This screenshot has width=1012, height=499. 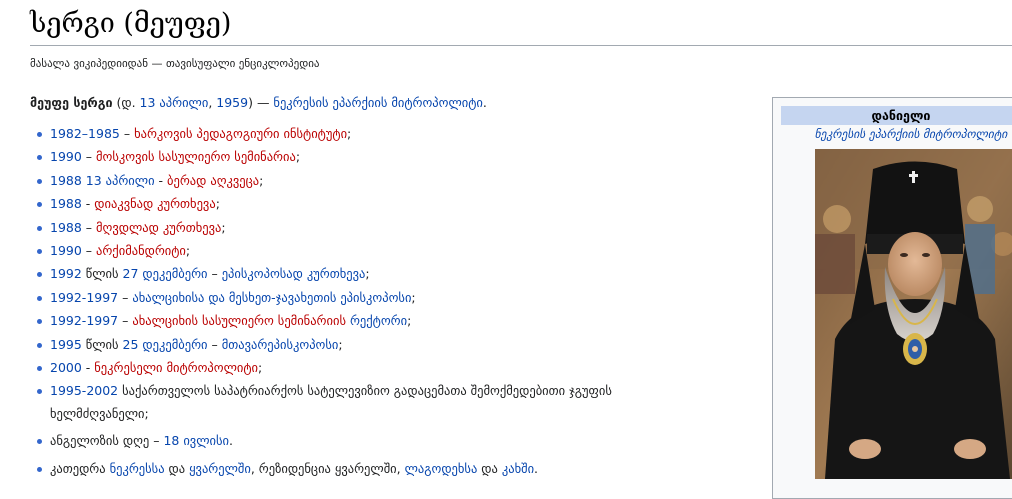 I want to click on item-link: ეპისკოპოსად კურთხევა, so click(x=294, y=273).